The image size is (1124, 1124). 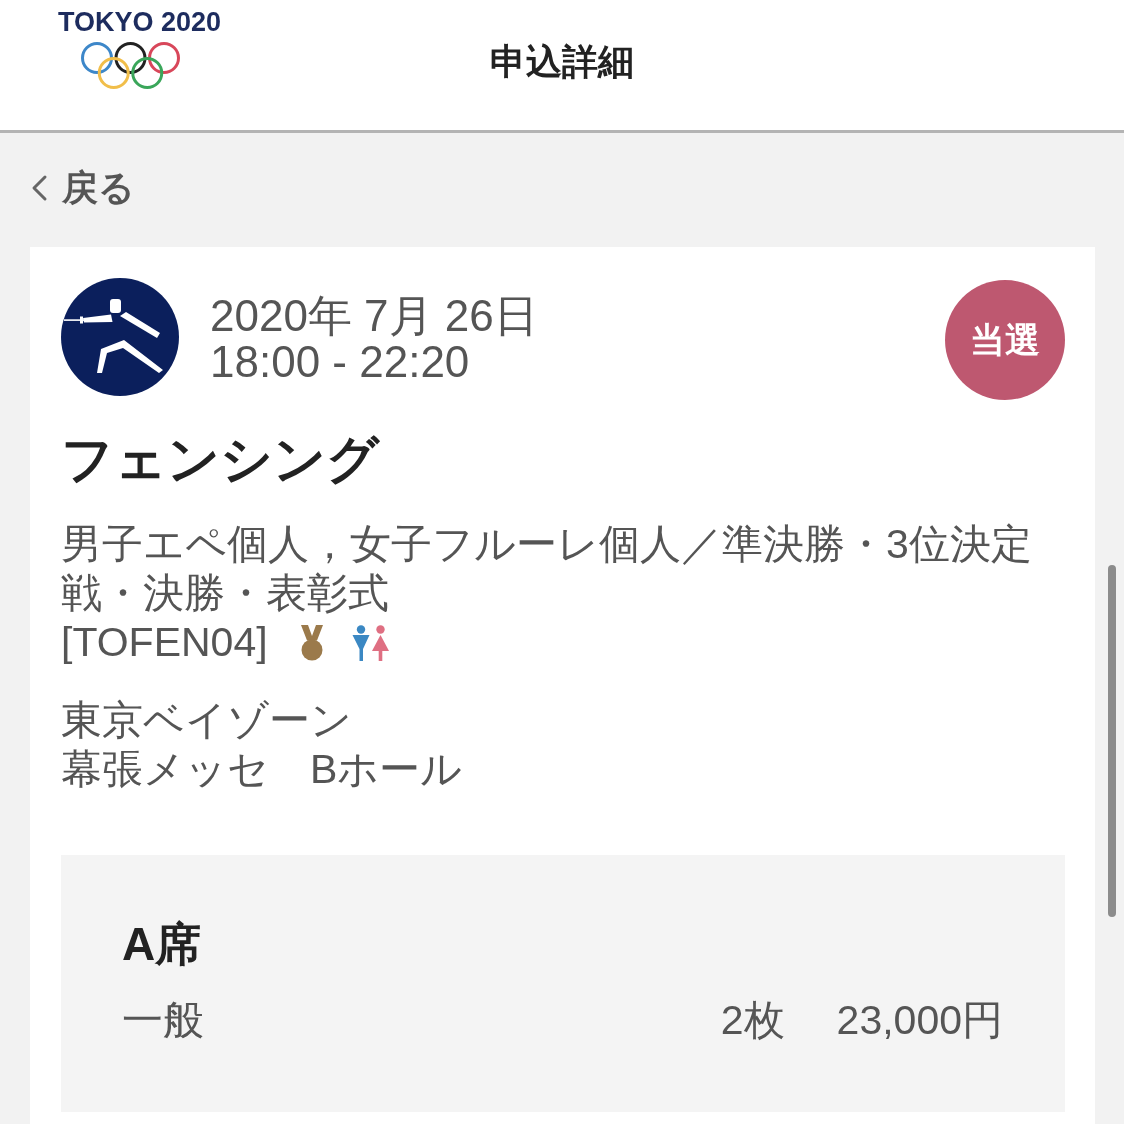 What do you see at coordinates (1112, 741) in the screenshot?
I see `scrollbar-thumb` at bounding box center [1112, 741].